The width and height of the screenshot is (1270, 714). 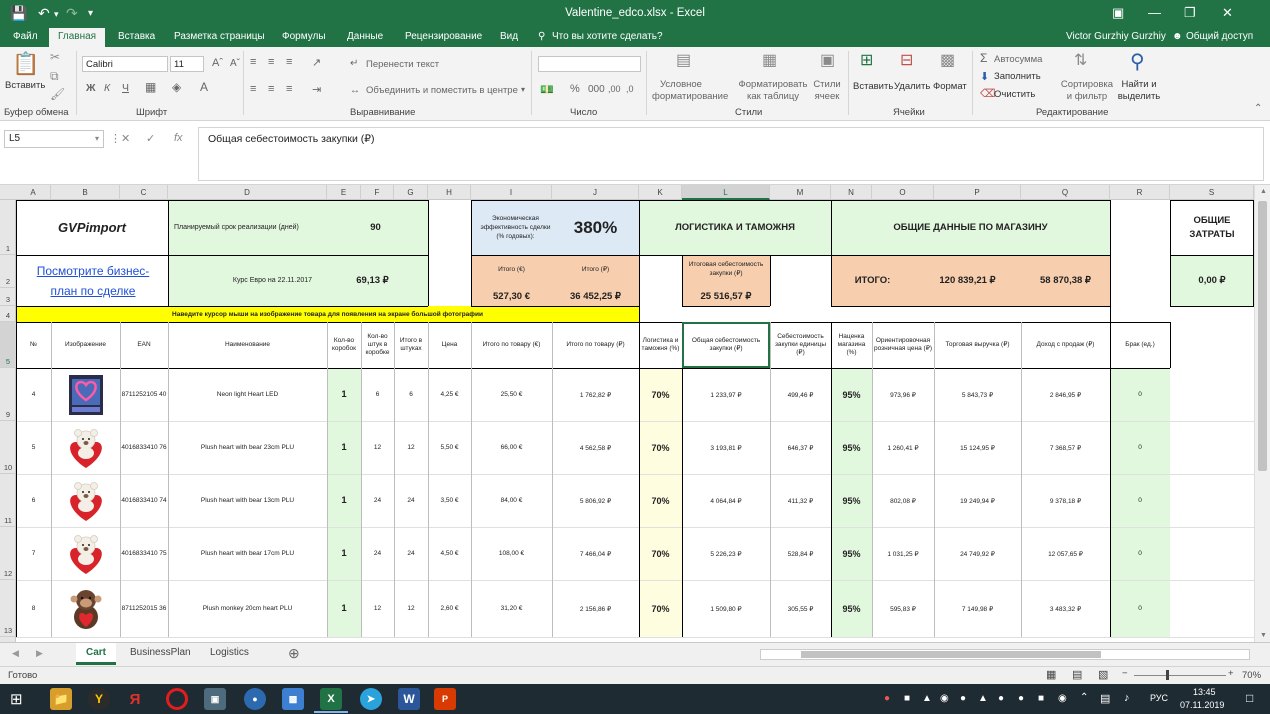 What do you see at coordinates (8, 394) in the screenshot?
I see `row-header-9: 9` at bounding box center [8, 394].